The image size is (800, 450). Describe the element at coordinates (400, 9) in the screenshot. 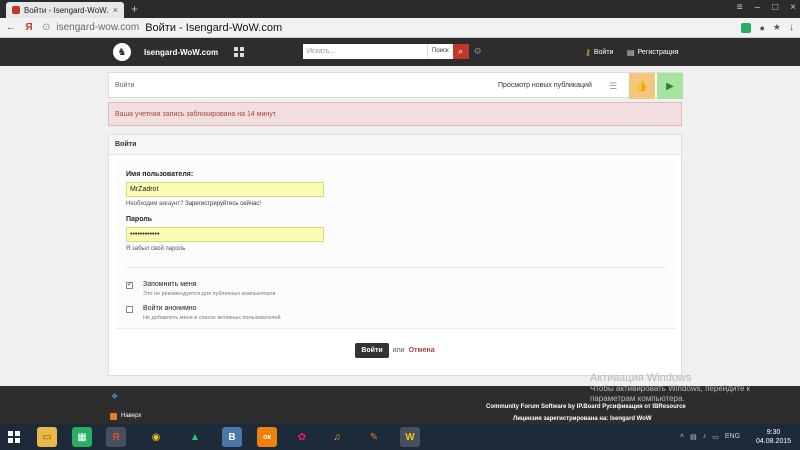

I see `browser-tab-strip: Войти - Isengard-WoW.com × + ≡ – □ ×` at that location.